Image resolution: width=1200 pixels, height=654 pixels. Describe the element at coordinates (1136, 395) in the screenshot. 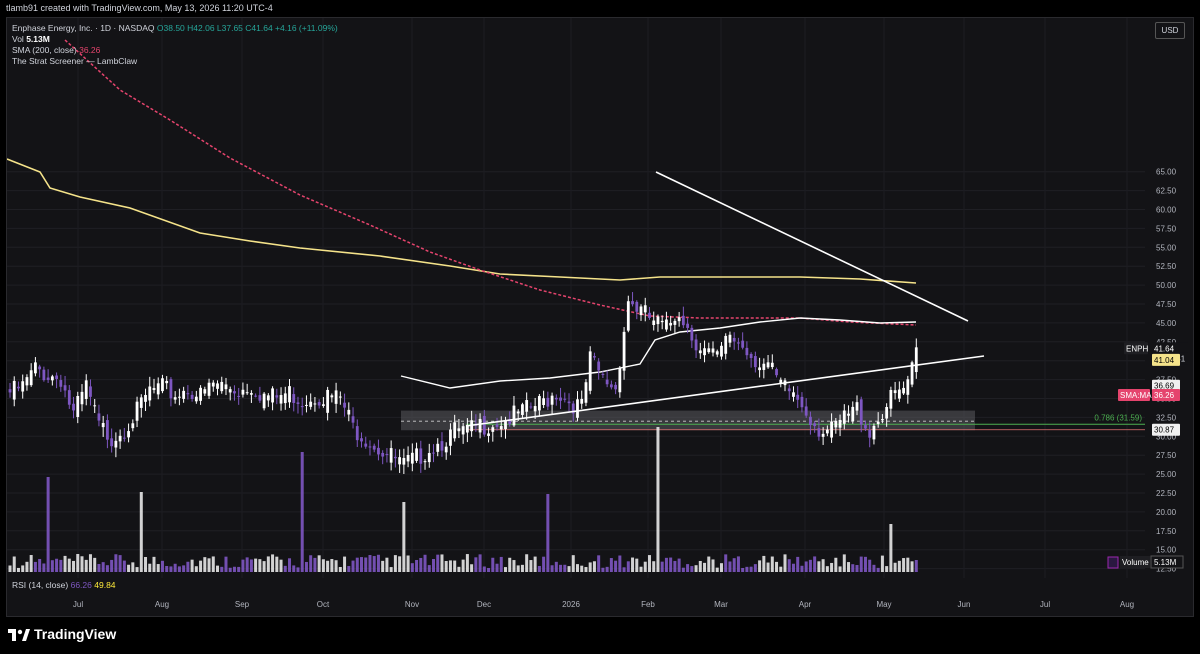

I see `sma-tag-text: SMA:MA` at that location.